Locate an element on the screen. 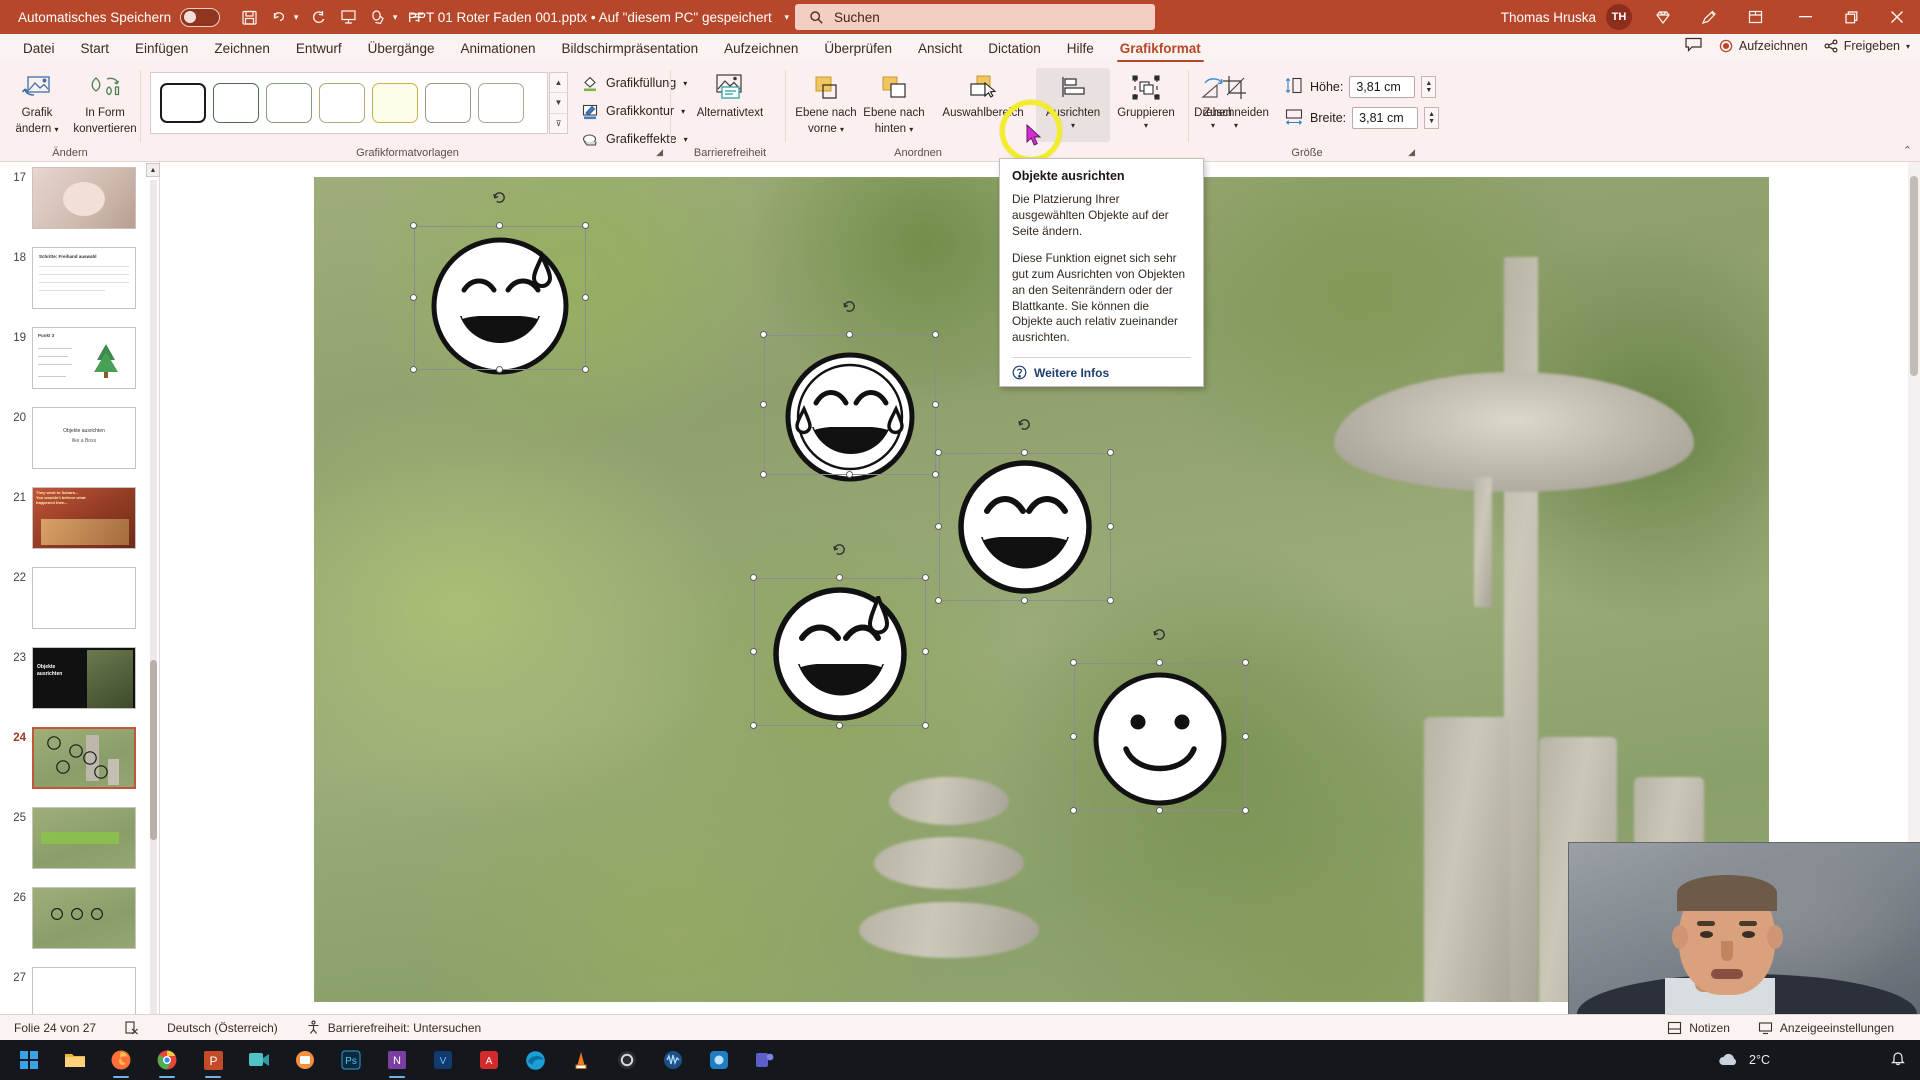 The image size is (1920, 1080). groesse-dialog-launcher: ◢ is located at coordinates (1411, 152).